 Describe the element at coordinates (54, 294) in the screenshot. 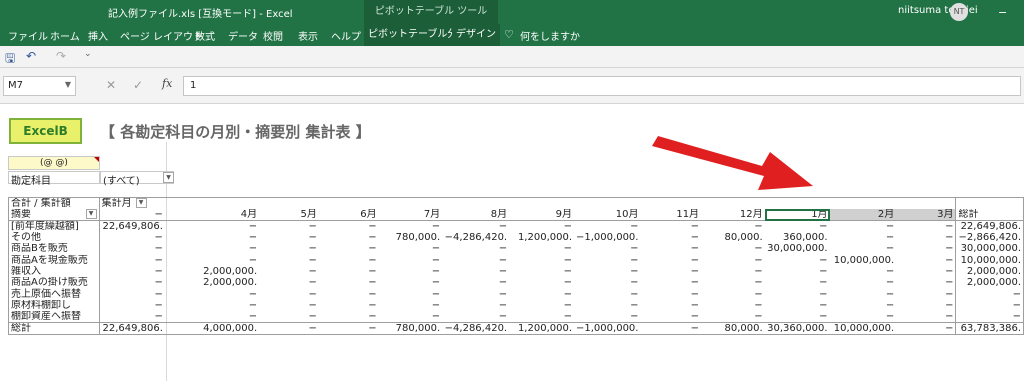

I see `row-label: 売上原価へ振替` at that location.